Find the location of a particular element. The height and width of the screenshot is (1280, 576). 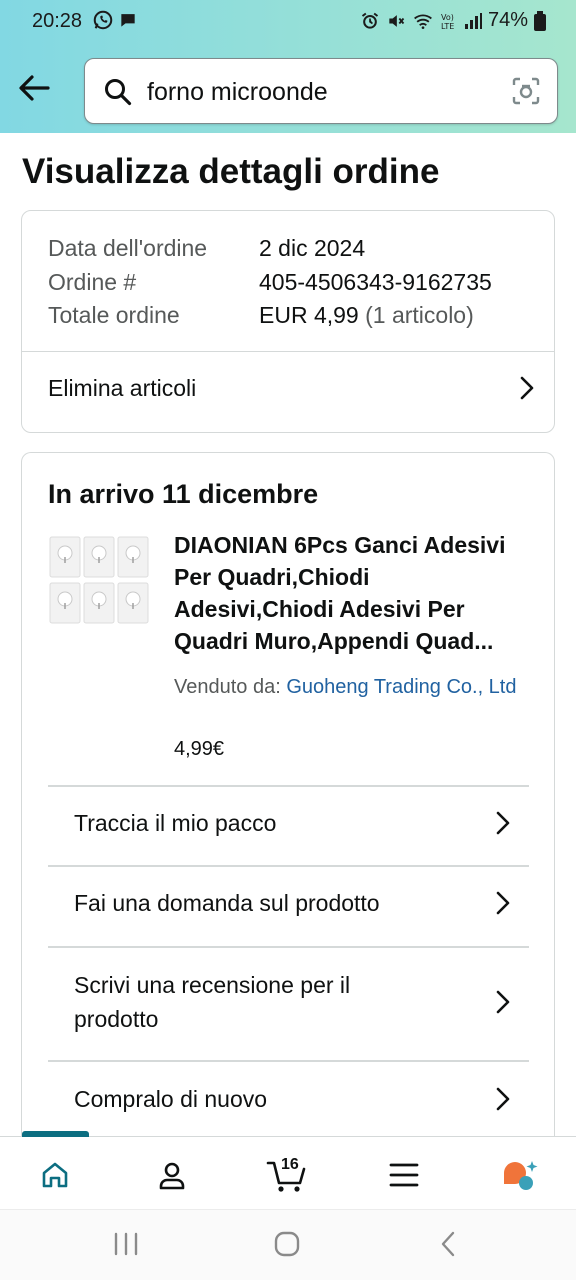

page-title: Visualizza dettagli ordine is located at coordinates (231, 171).